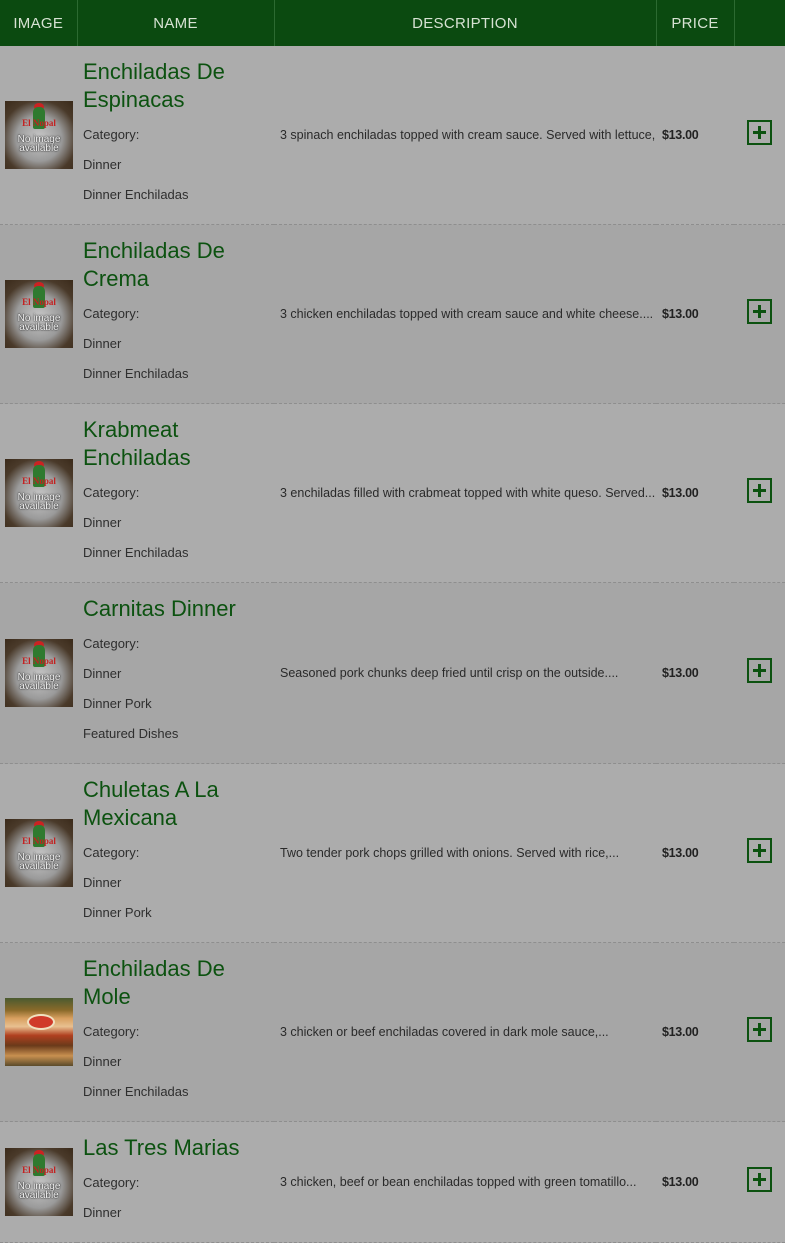  Describe the element at coordinates (176, 444) in the screenshot. I see `item-name-link: Krabmeat Enchiladas` at that location.